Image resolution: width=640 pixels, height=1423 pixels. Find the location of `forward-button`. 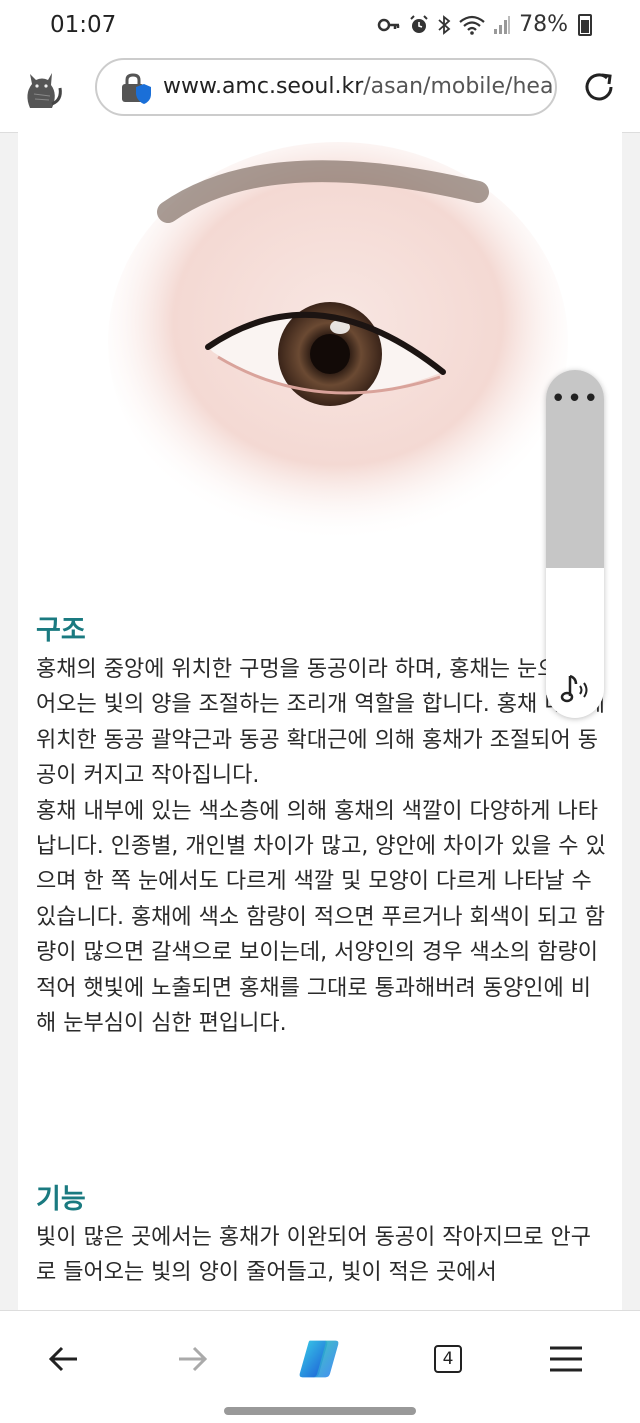

forward-button is located at coordinates (192, 1359).